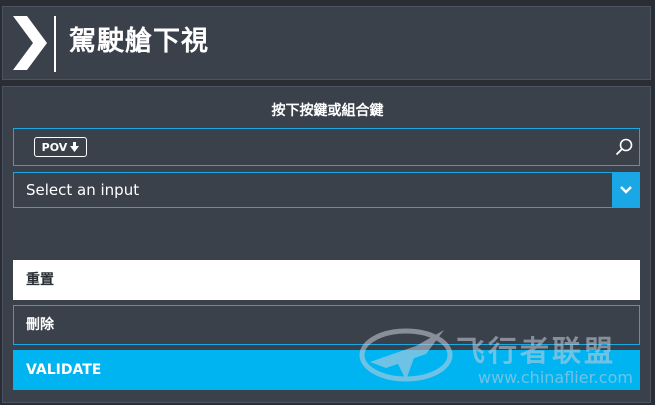  I want to click on input-select: Select an input, so click(326, 190).